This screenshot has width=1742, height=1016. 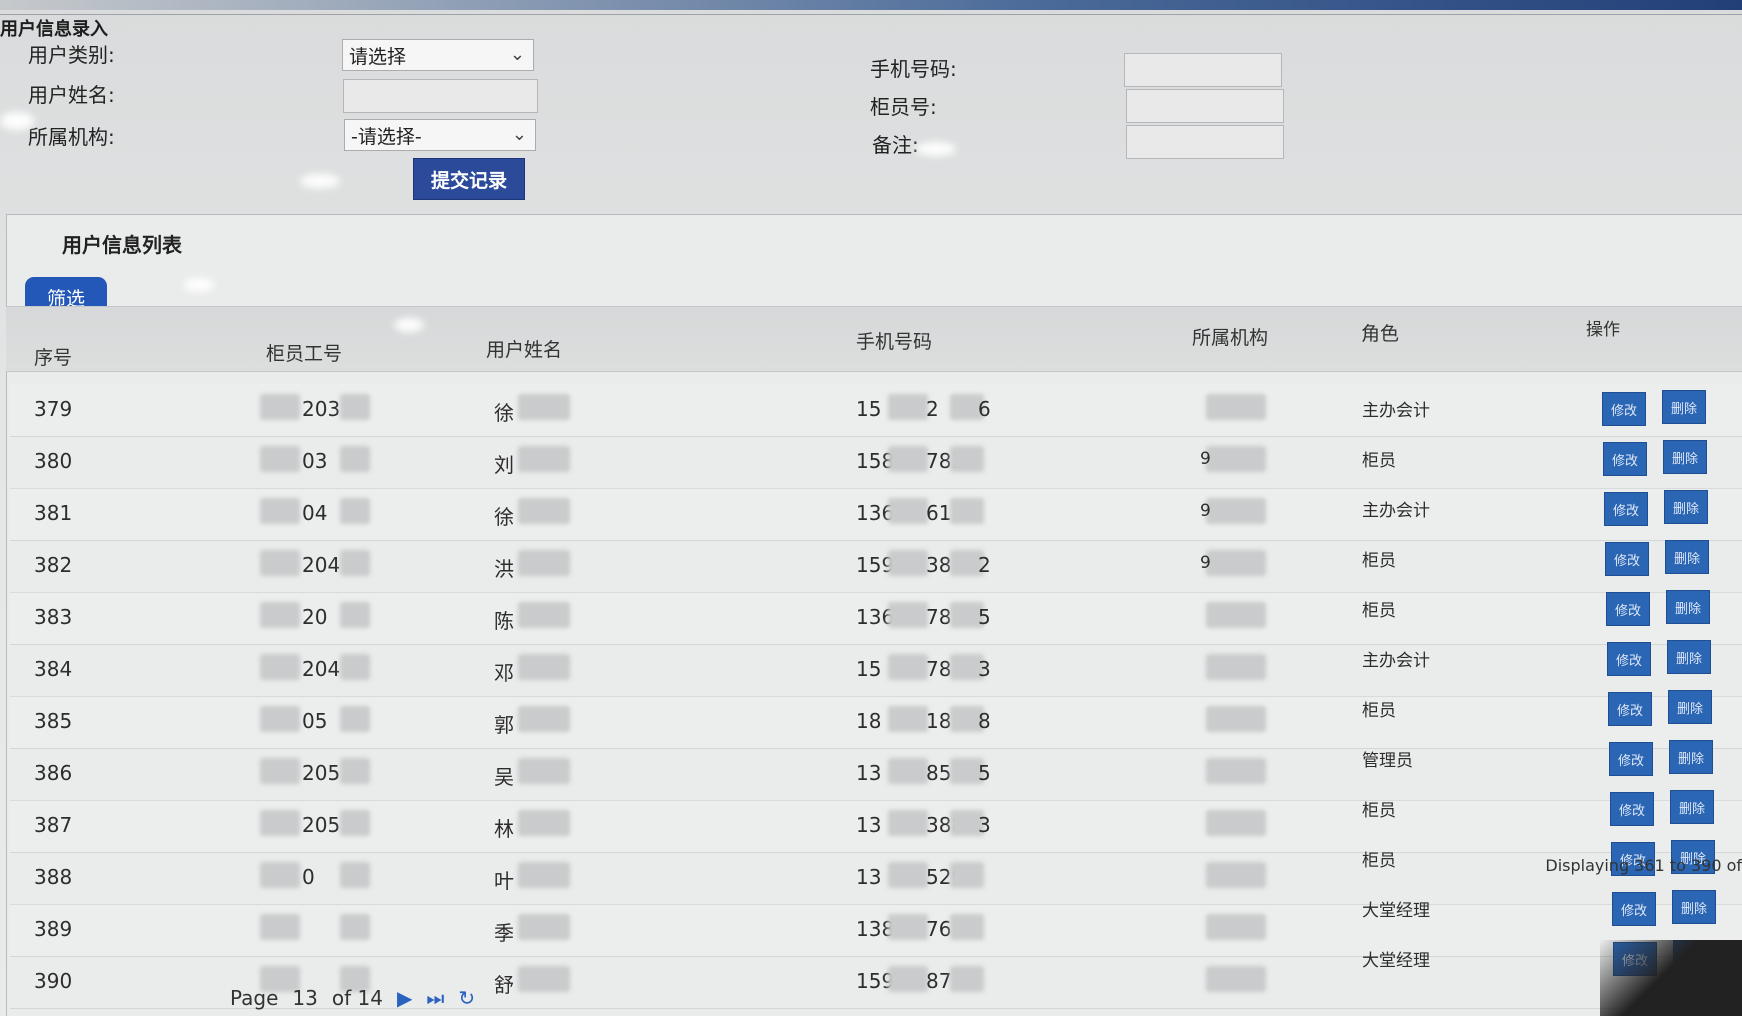 I want to click on cell-phone-tail: 8, so click(x=984, y=721).